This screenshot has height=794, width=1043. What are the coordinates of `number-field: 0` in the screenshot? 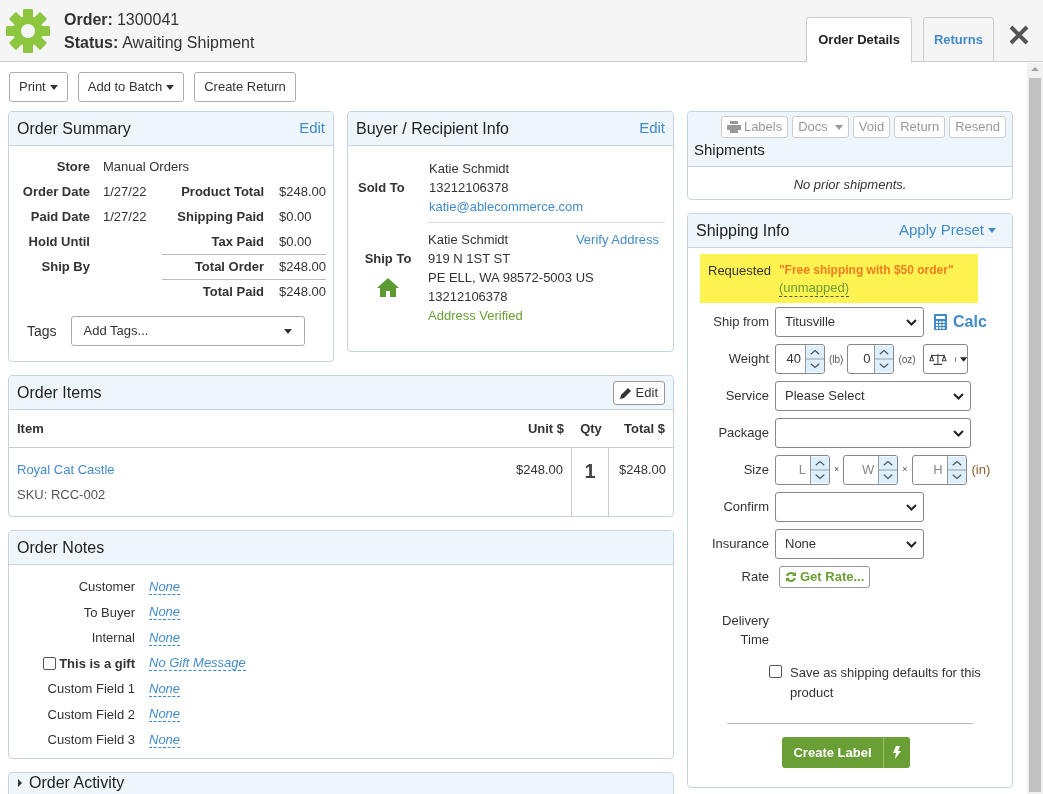 It's located at (871, 359).